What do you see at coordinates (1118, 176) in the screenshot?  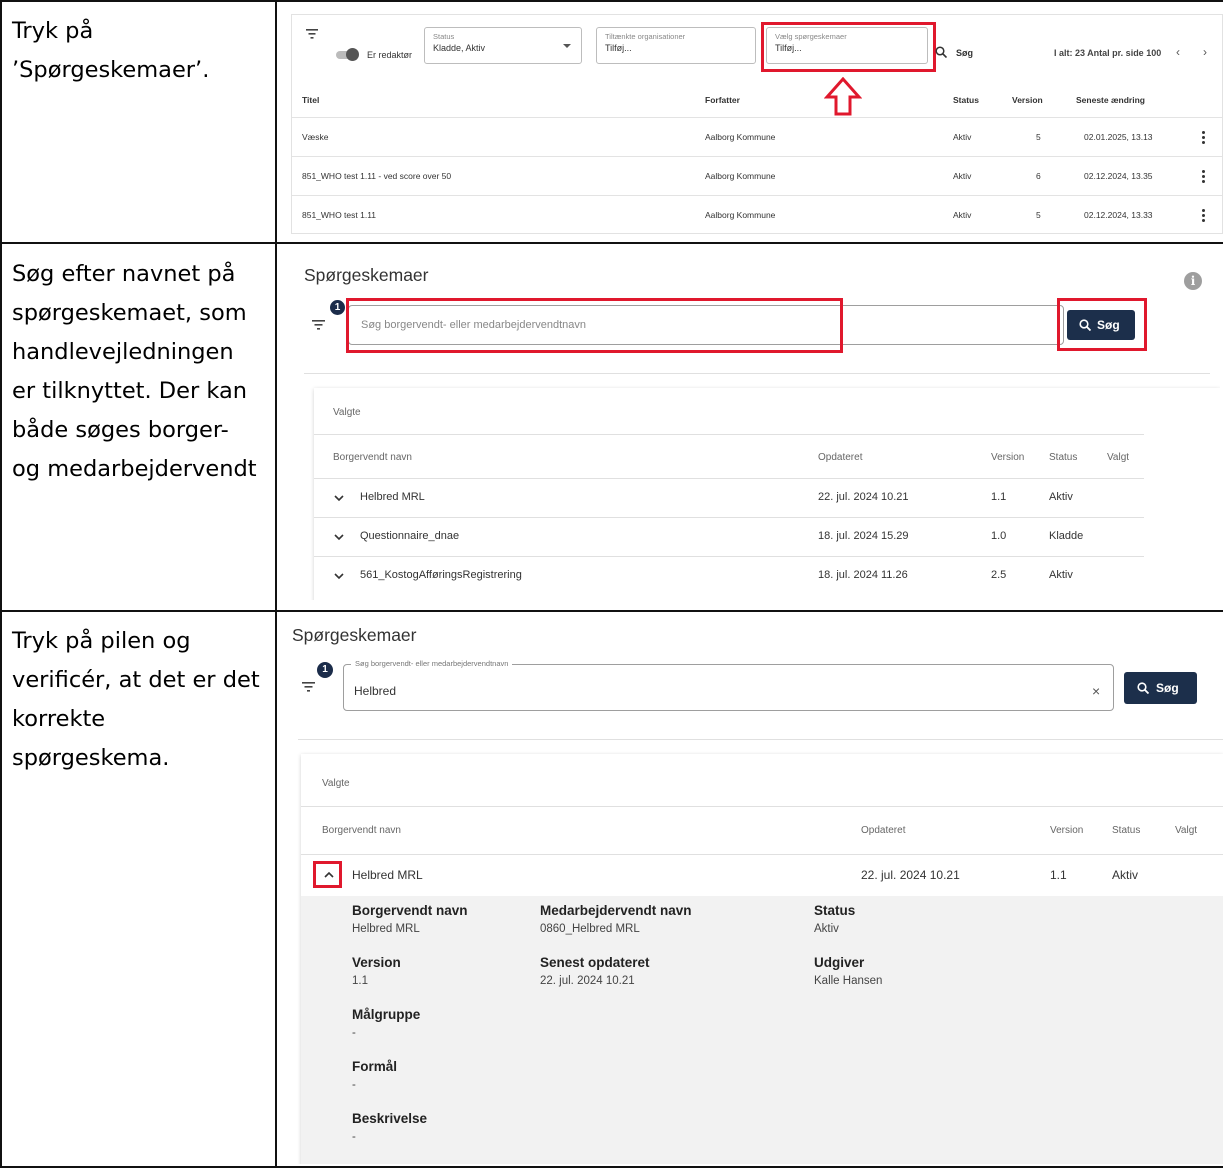 I see `row-changed: 02.12.2024, 13.35` at bounding box center [1118, 176].